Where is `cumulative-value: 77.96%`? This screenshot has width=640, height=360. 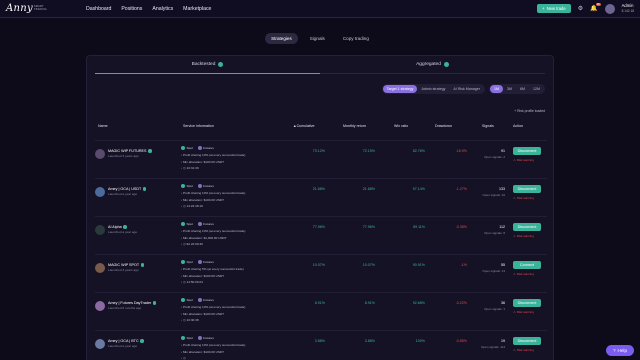 cumulative-value: 77.96% is located at coordinates (318, 227).